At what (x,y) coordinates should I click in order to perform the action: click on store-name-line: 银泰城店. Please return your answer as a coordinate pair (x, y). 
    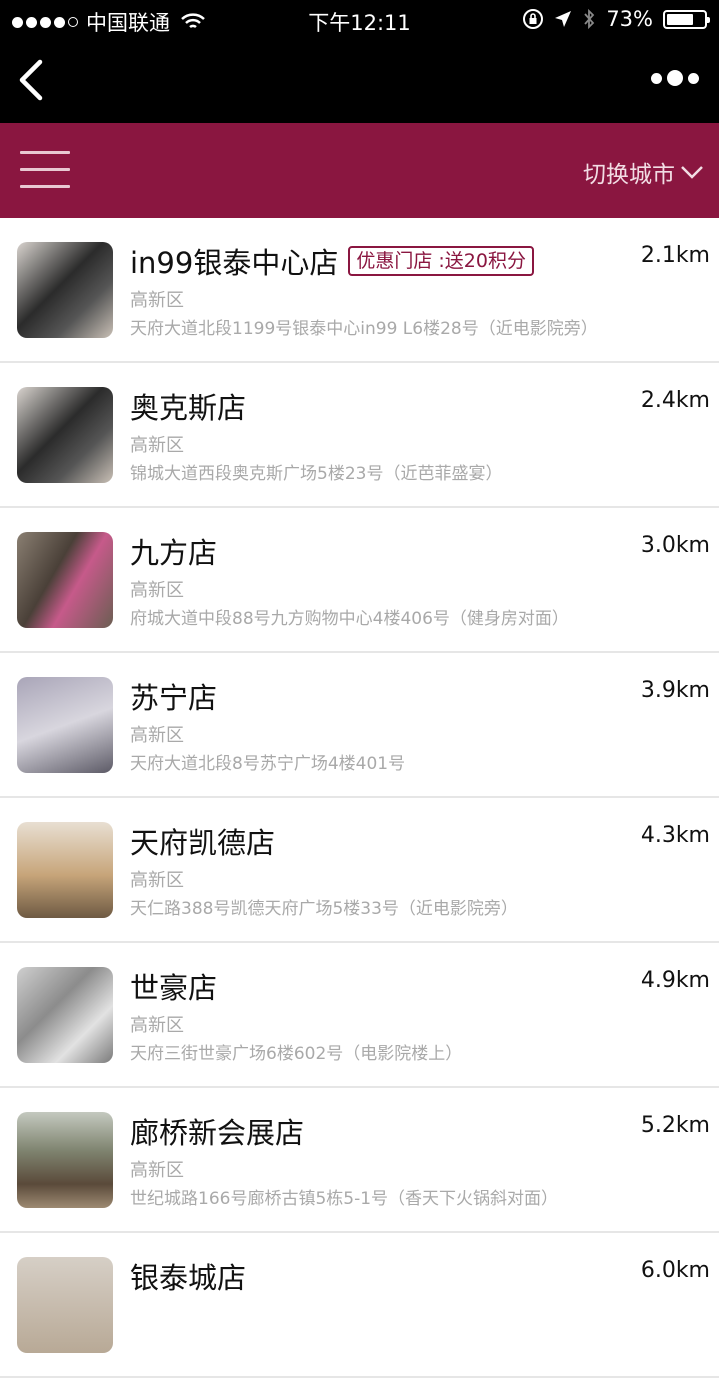
    Looking at the image, I should click on (188, 1276).